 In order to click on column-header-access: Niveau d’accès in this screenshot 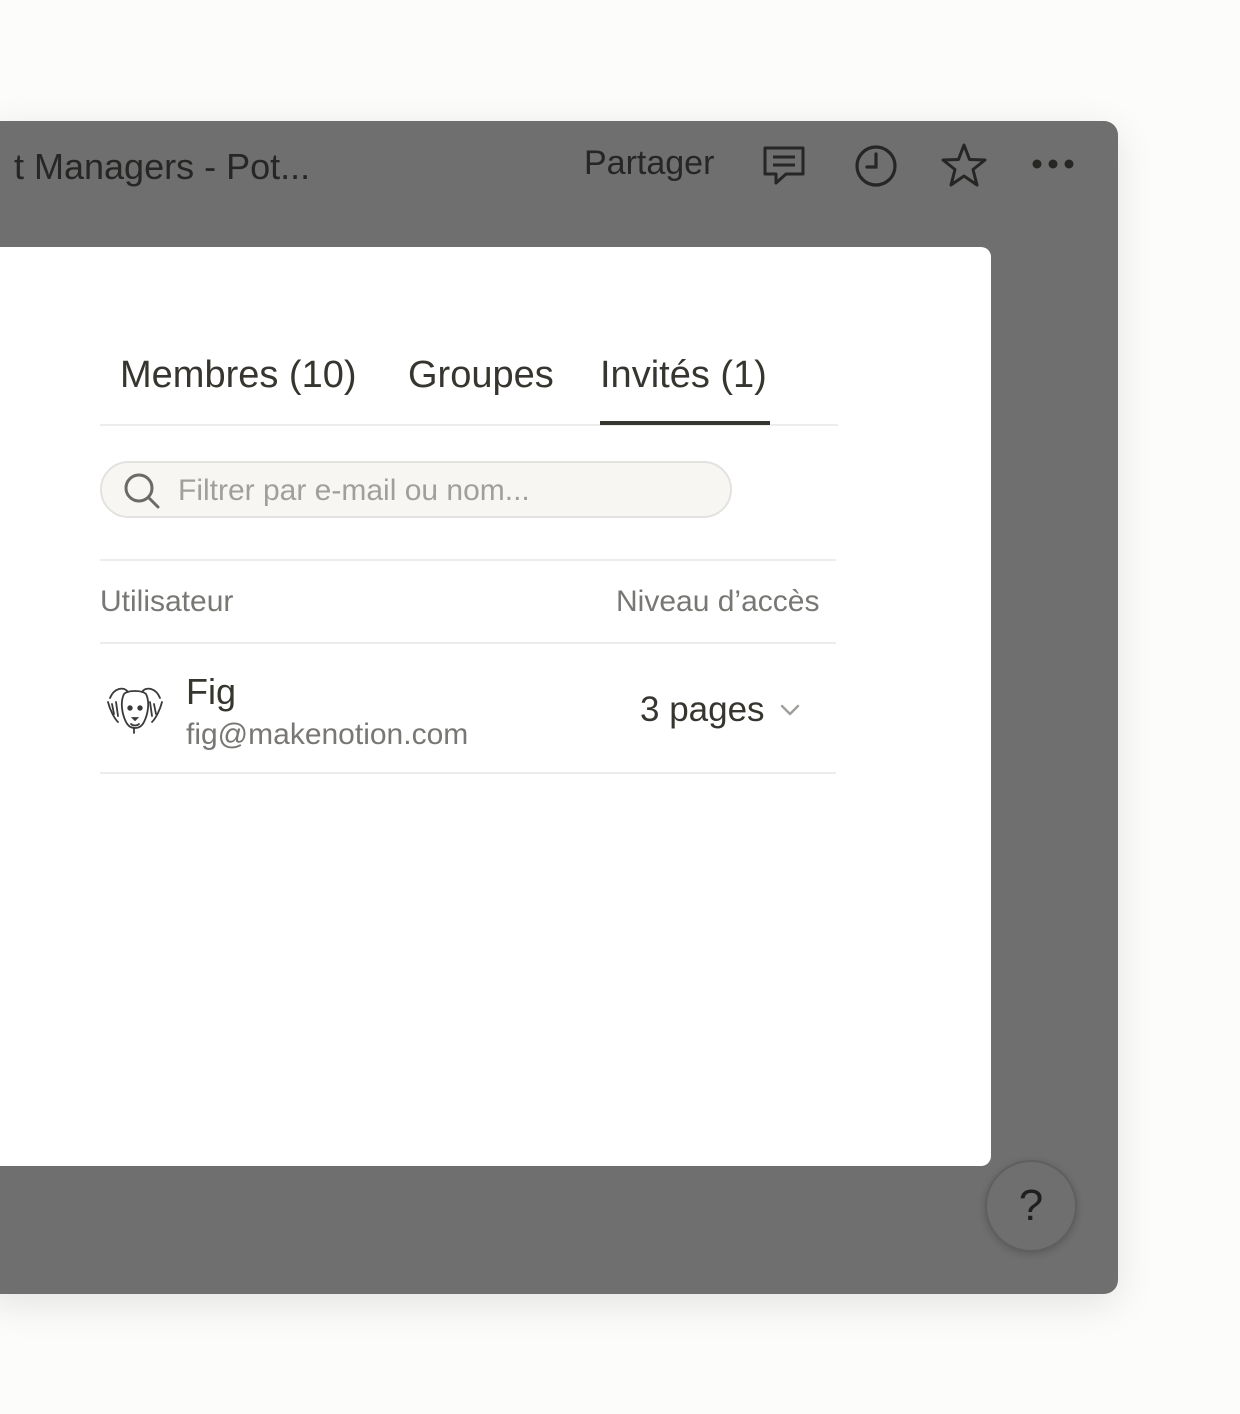, I will do `click(718, 601)`.